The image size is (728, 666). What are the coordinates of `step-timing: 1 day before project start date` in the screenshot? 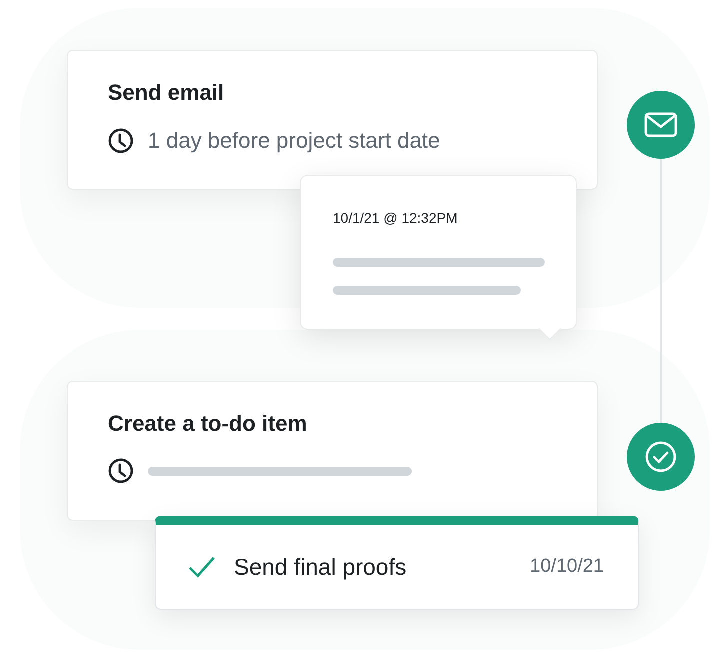 It's located at (294, 141).